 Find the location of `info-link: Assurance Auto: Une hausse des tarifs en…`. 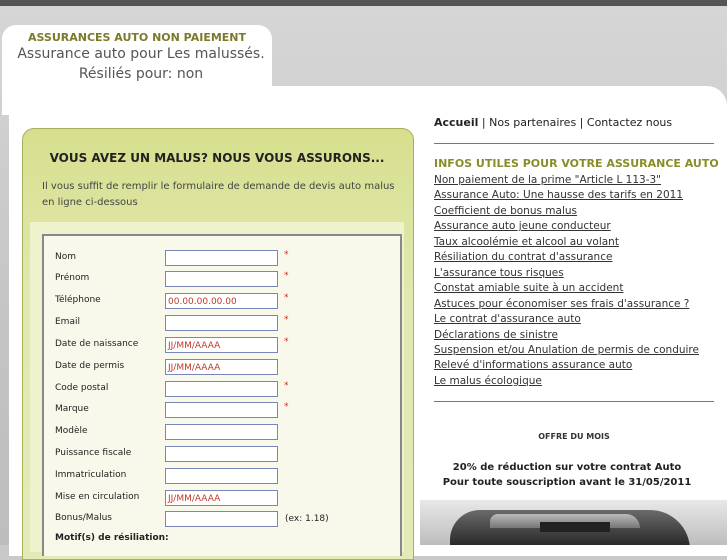

info-link: Assurance Auto: Une hausse des tarifs en… is located at coordinates (566, 195).